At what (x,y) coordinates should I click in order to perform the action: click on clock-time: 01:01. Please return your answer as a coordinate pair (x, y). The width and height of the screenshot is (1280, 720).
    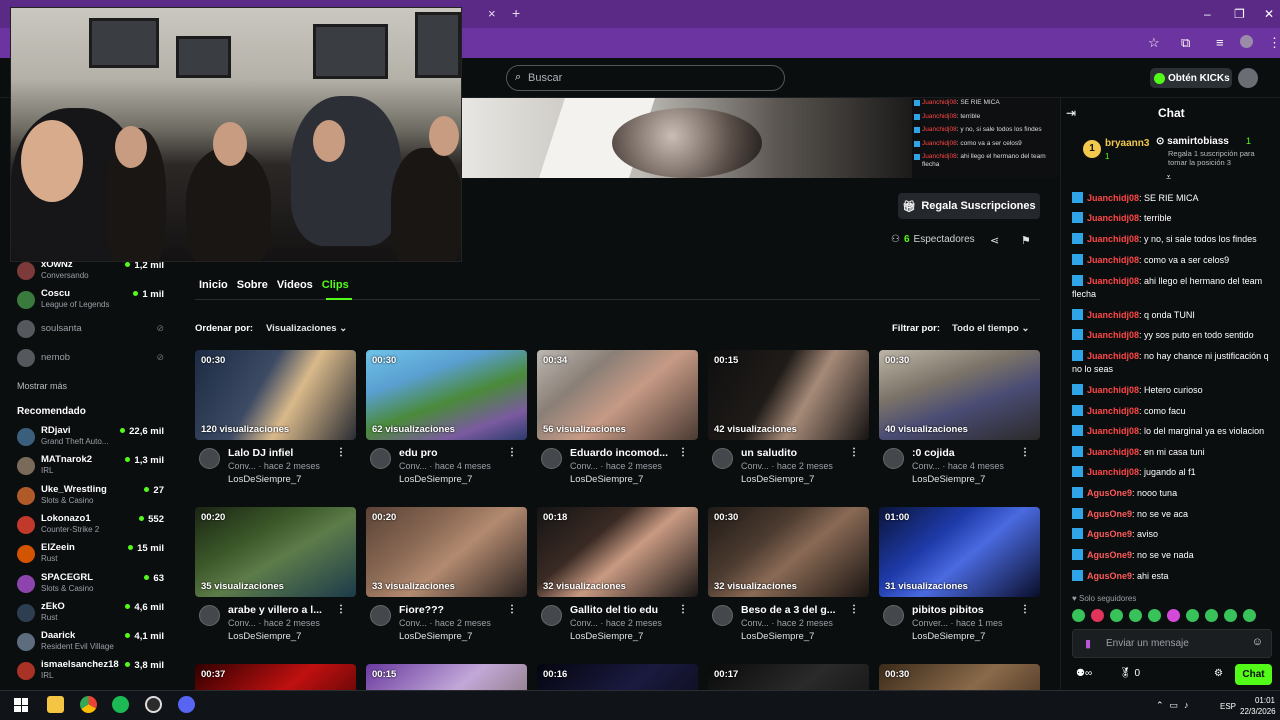
    Looking at the image, I should click on (1263, 700).